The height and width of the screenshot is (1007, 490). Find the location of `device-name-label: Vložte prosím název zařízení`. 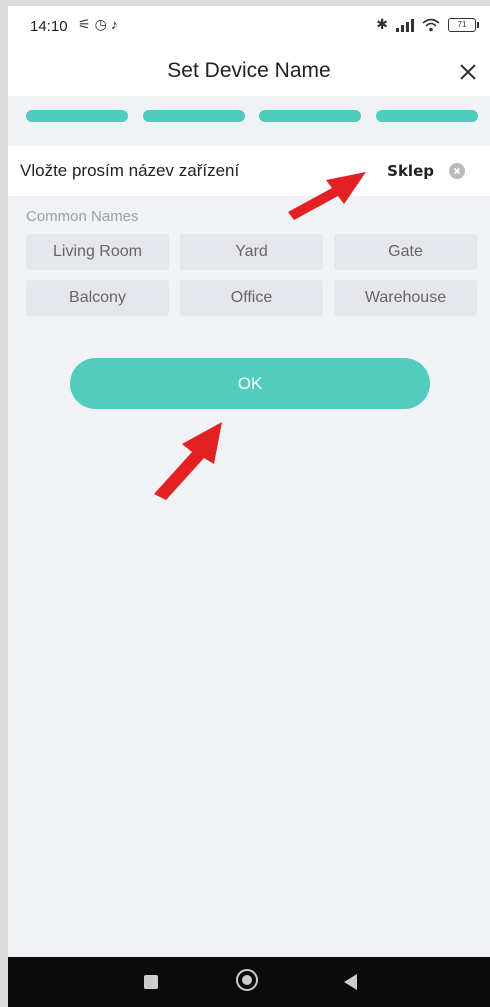

device-name-label: Vložte prosím název zařízení is located at coordinates (130, 170).